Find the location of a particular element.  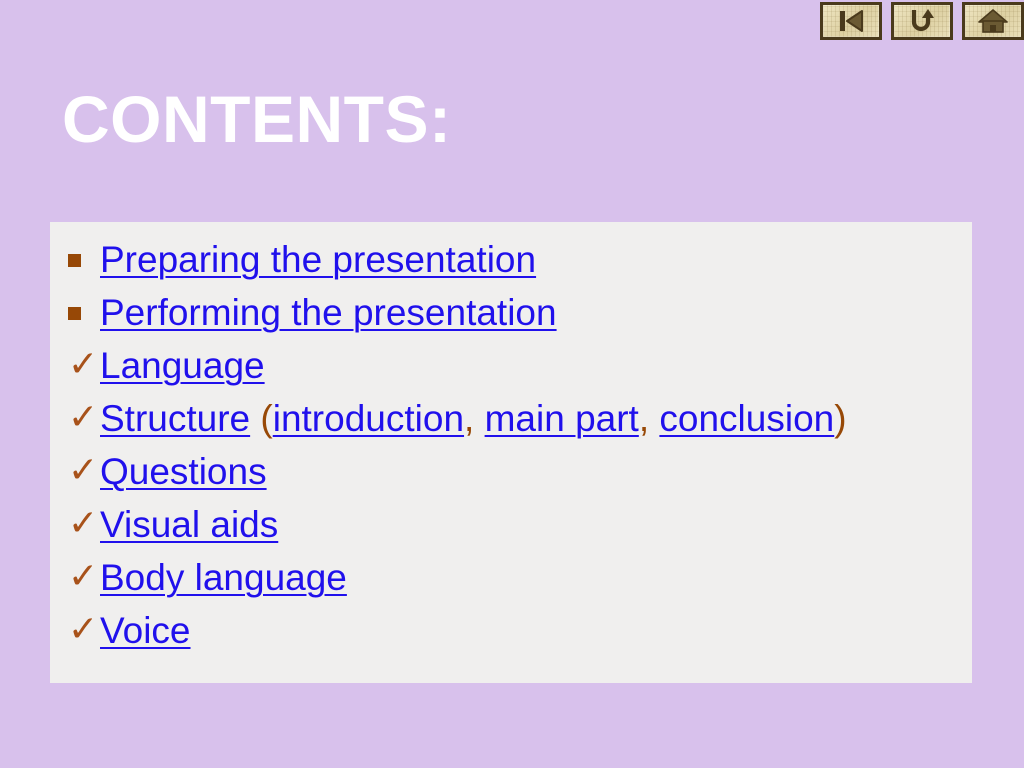

contents-link: Performing the presentation is located at coordinates (328, 312).